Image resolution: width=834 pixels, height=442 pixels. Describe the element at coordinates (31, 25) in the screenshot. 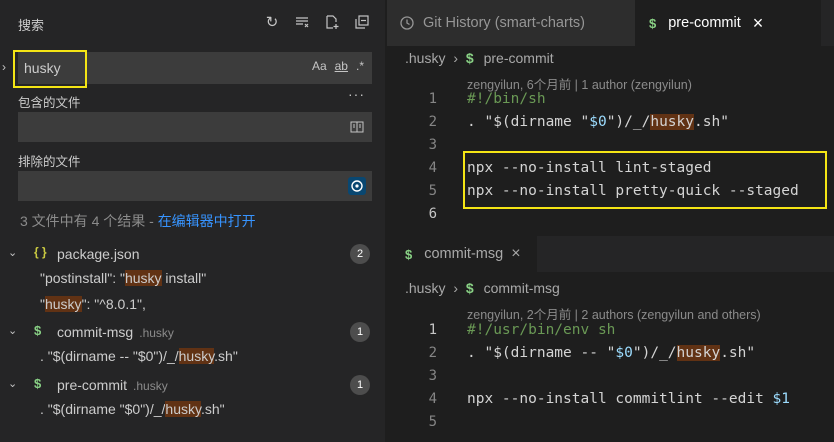

I see `sidebar-title: 搜索` at that location.